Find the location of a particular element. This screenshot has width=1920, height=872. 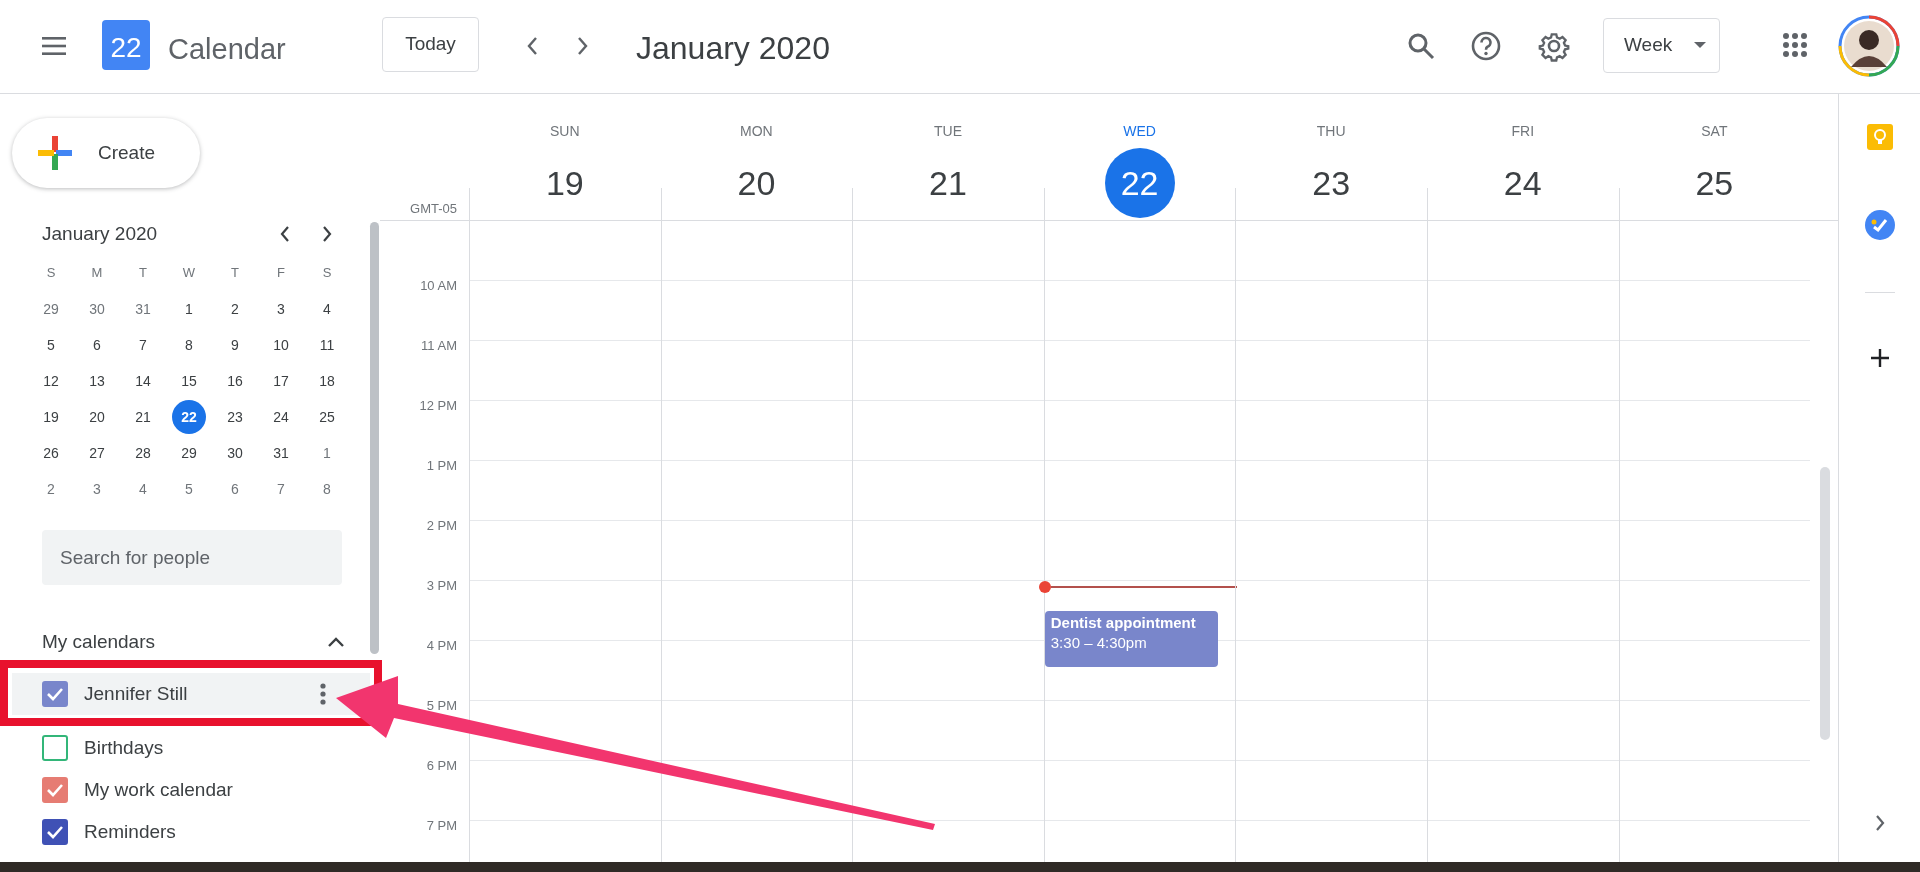

time-label: 2 PM is located at coordinates (441, 525).